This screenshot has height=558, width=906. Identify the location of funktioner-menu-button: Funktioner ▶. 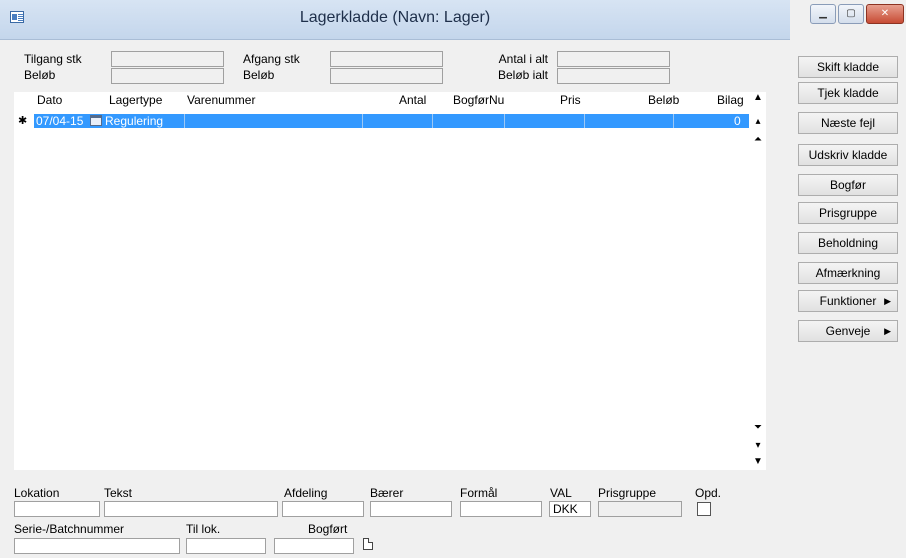
(848, 301).